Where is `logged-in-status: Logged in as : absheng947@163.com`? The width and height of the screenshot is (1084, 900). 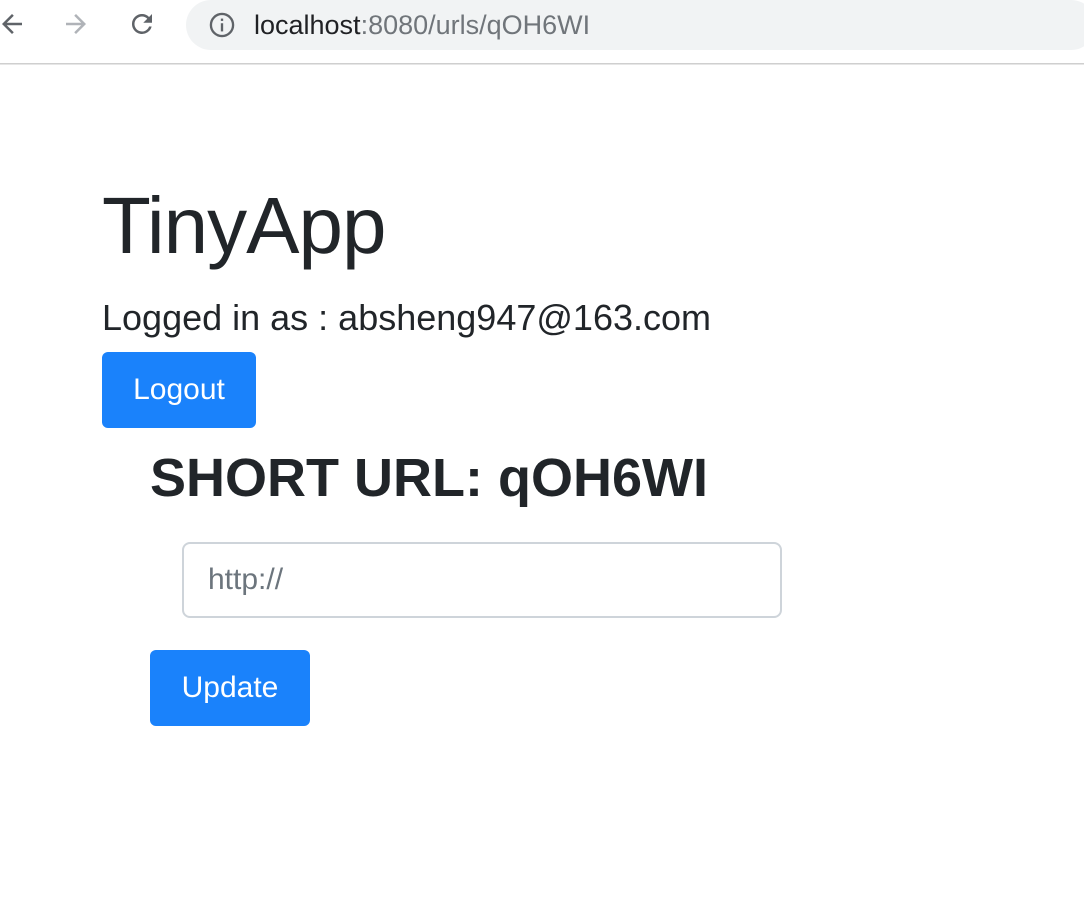
logged-in-status: Logged in as : absheng947@163.com is located at coordinates (406, 317).